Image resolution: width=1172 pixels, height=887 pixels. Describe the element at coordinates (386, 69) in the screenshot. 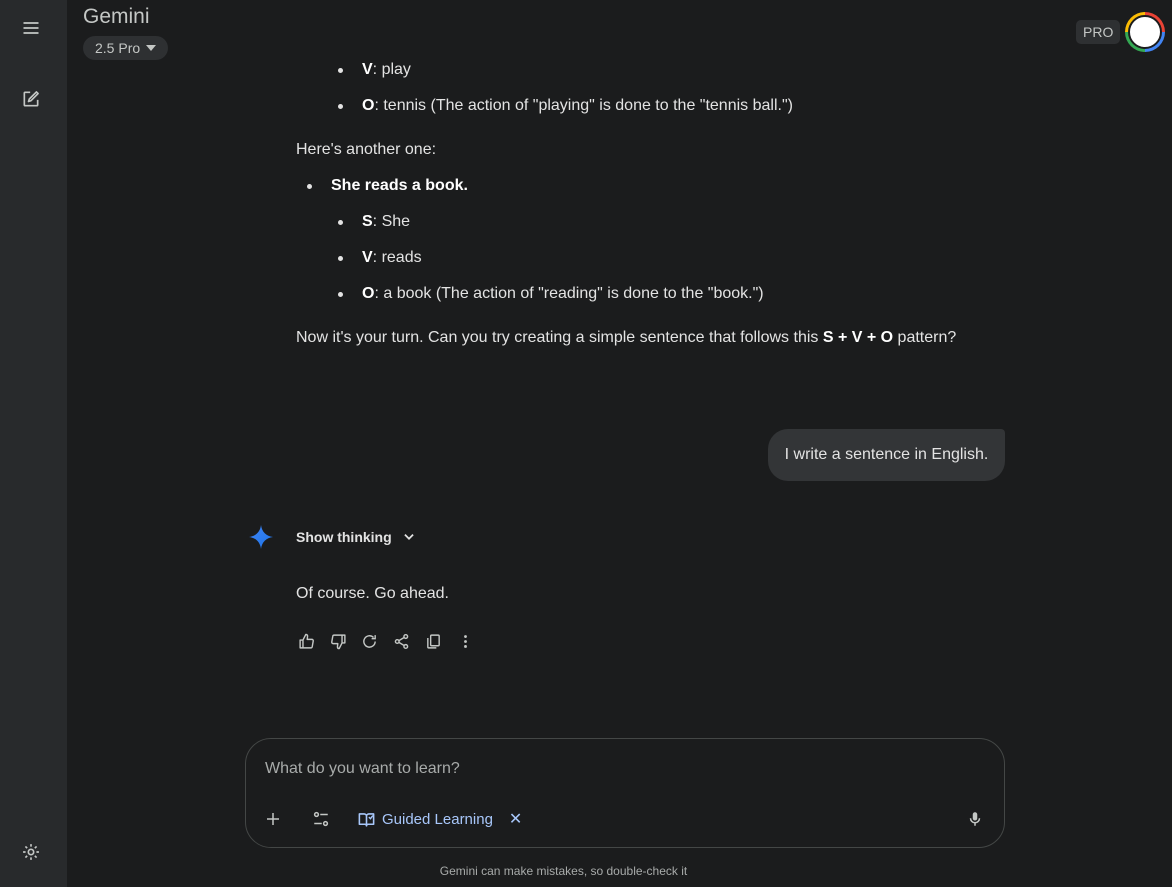

I see `list-item: V: play` at that location.